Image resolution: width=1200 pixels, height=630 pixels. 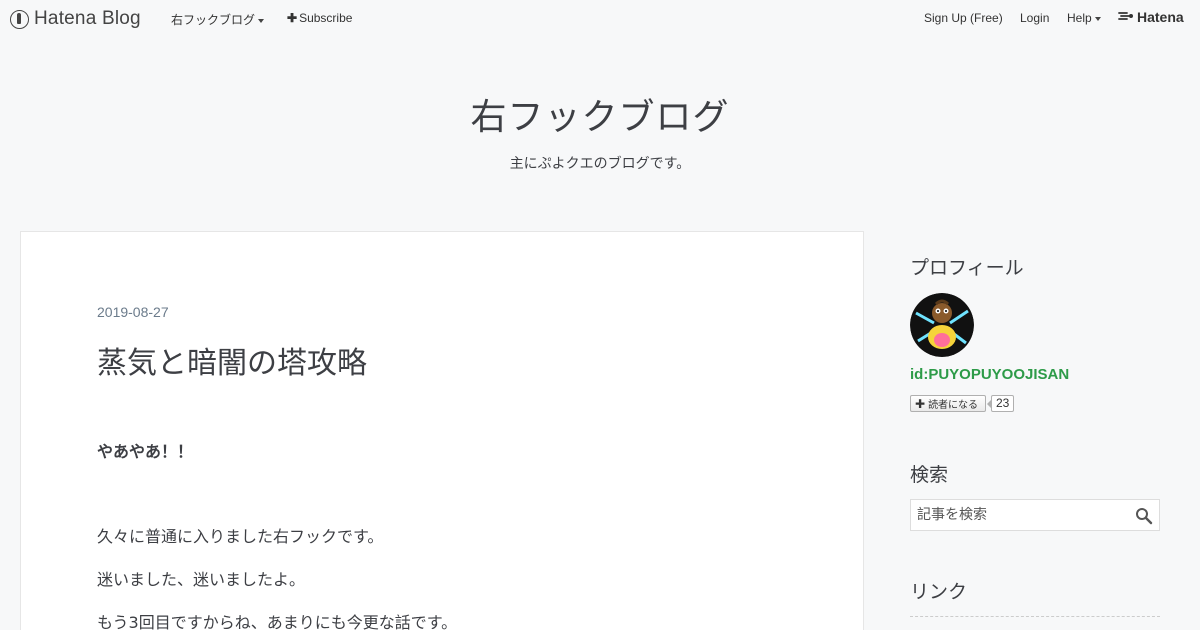 I want to click on paragraph: やあやあ！！, so click(x=145, y=451).